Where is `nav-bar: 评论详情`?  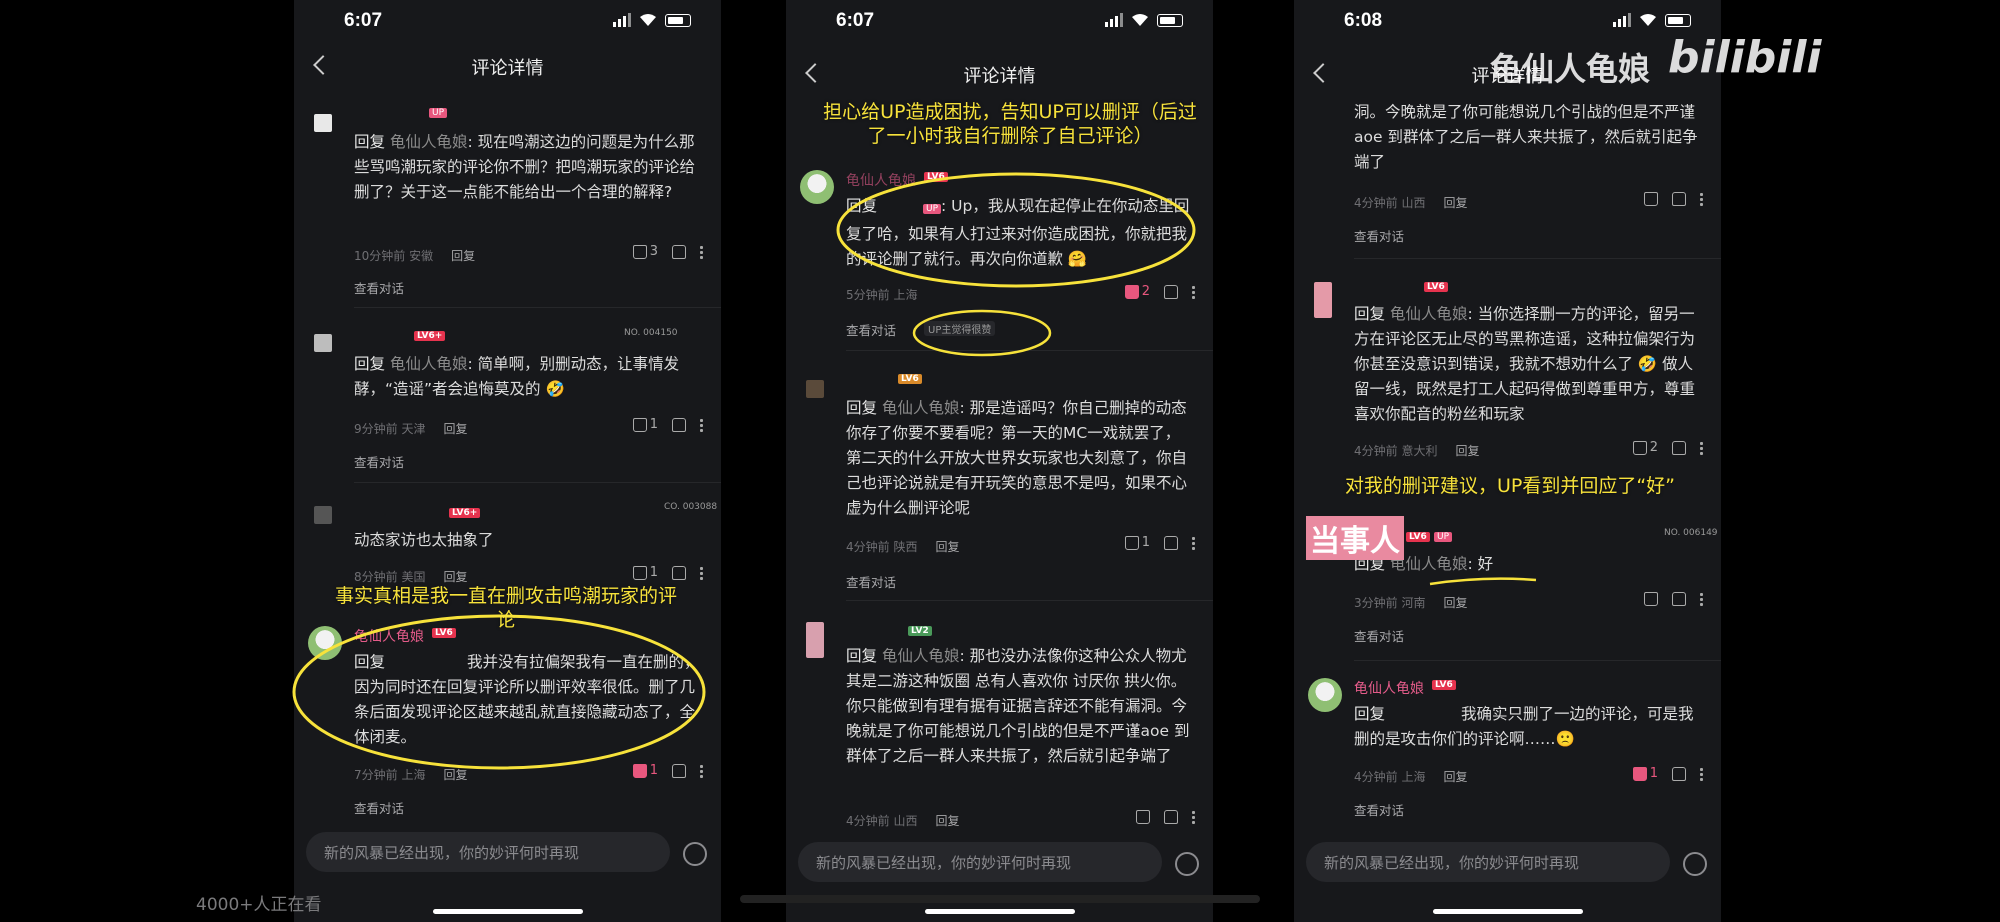
nav-bar: 评论详情 is located at coordinates (507, 66).